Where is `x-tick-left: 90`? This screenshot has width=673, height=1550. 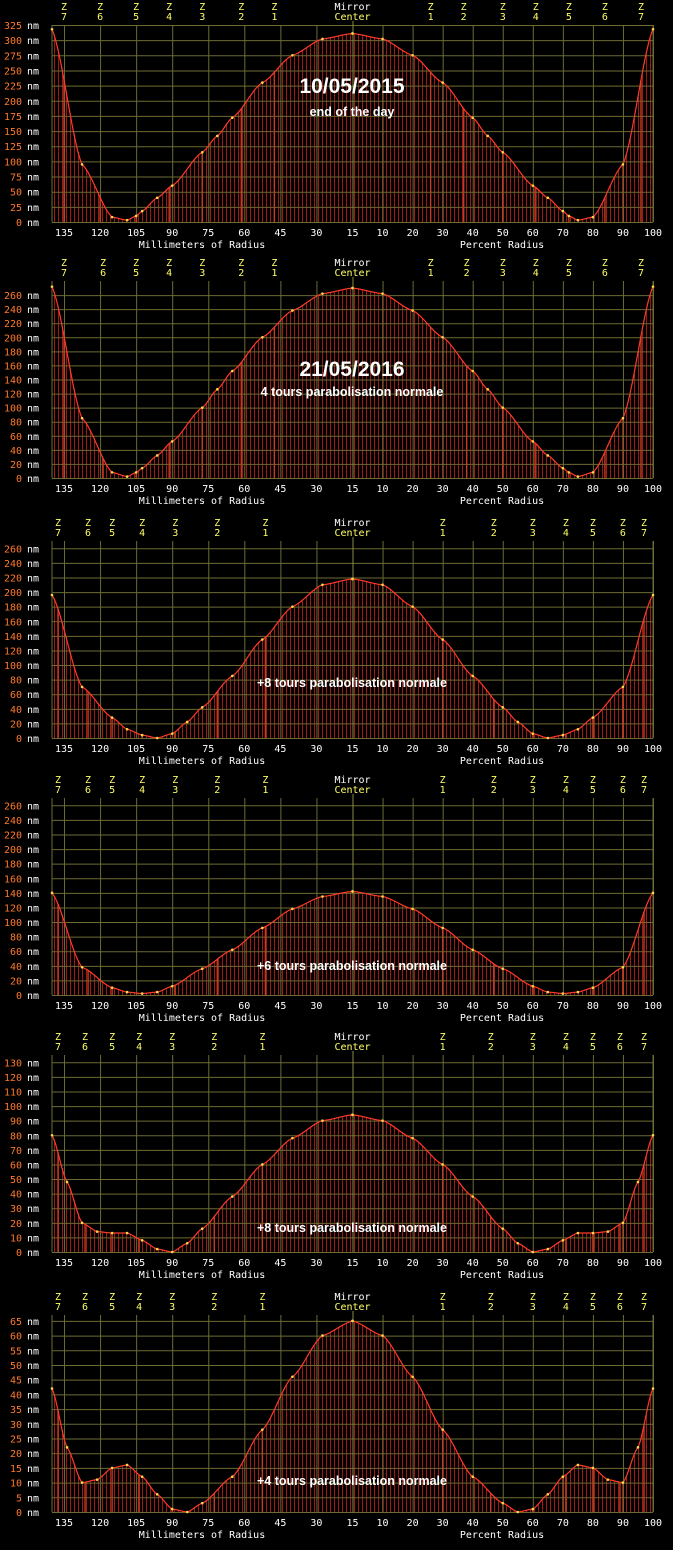
x-tick-left: 90 is located at coordinates (172, 489).